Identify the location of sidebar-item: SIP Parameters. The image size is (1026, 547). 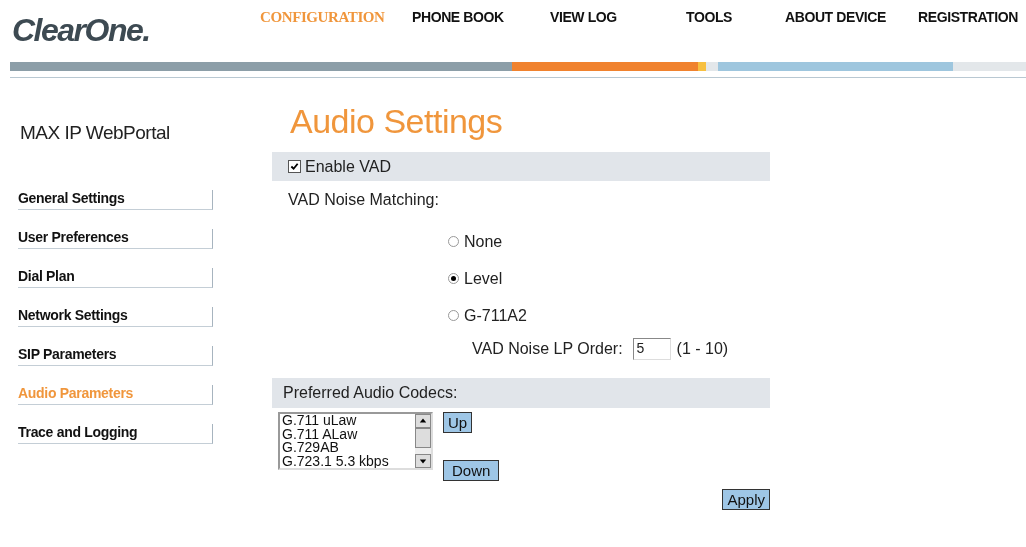
(115, 356).